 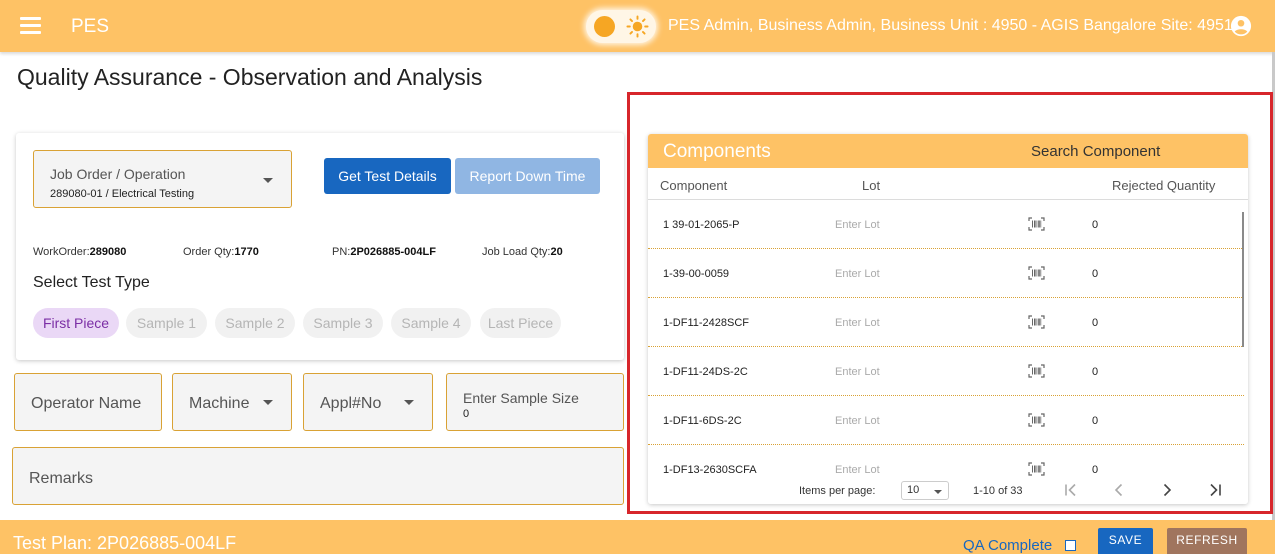 What do you see at coordinates (946, 420) in the screenshot?
I see `table-row: 1-DF11-6DS-2C Enter Lot 0` at bounding box center [946, 420].